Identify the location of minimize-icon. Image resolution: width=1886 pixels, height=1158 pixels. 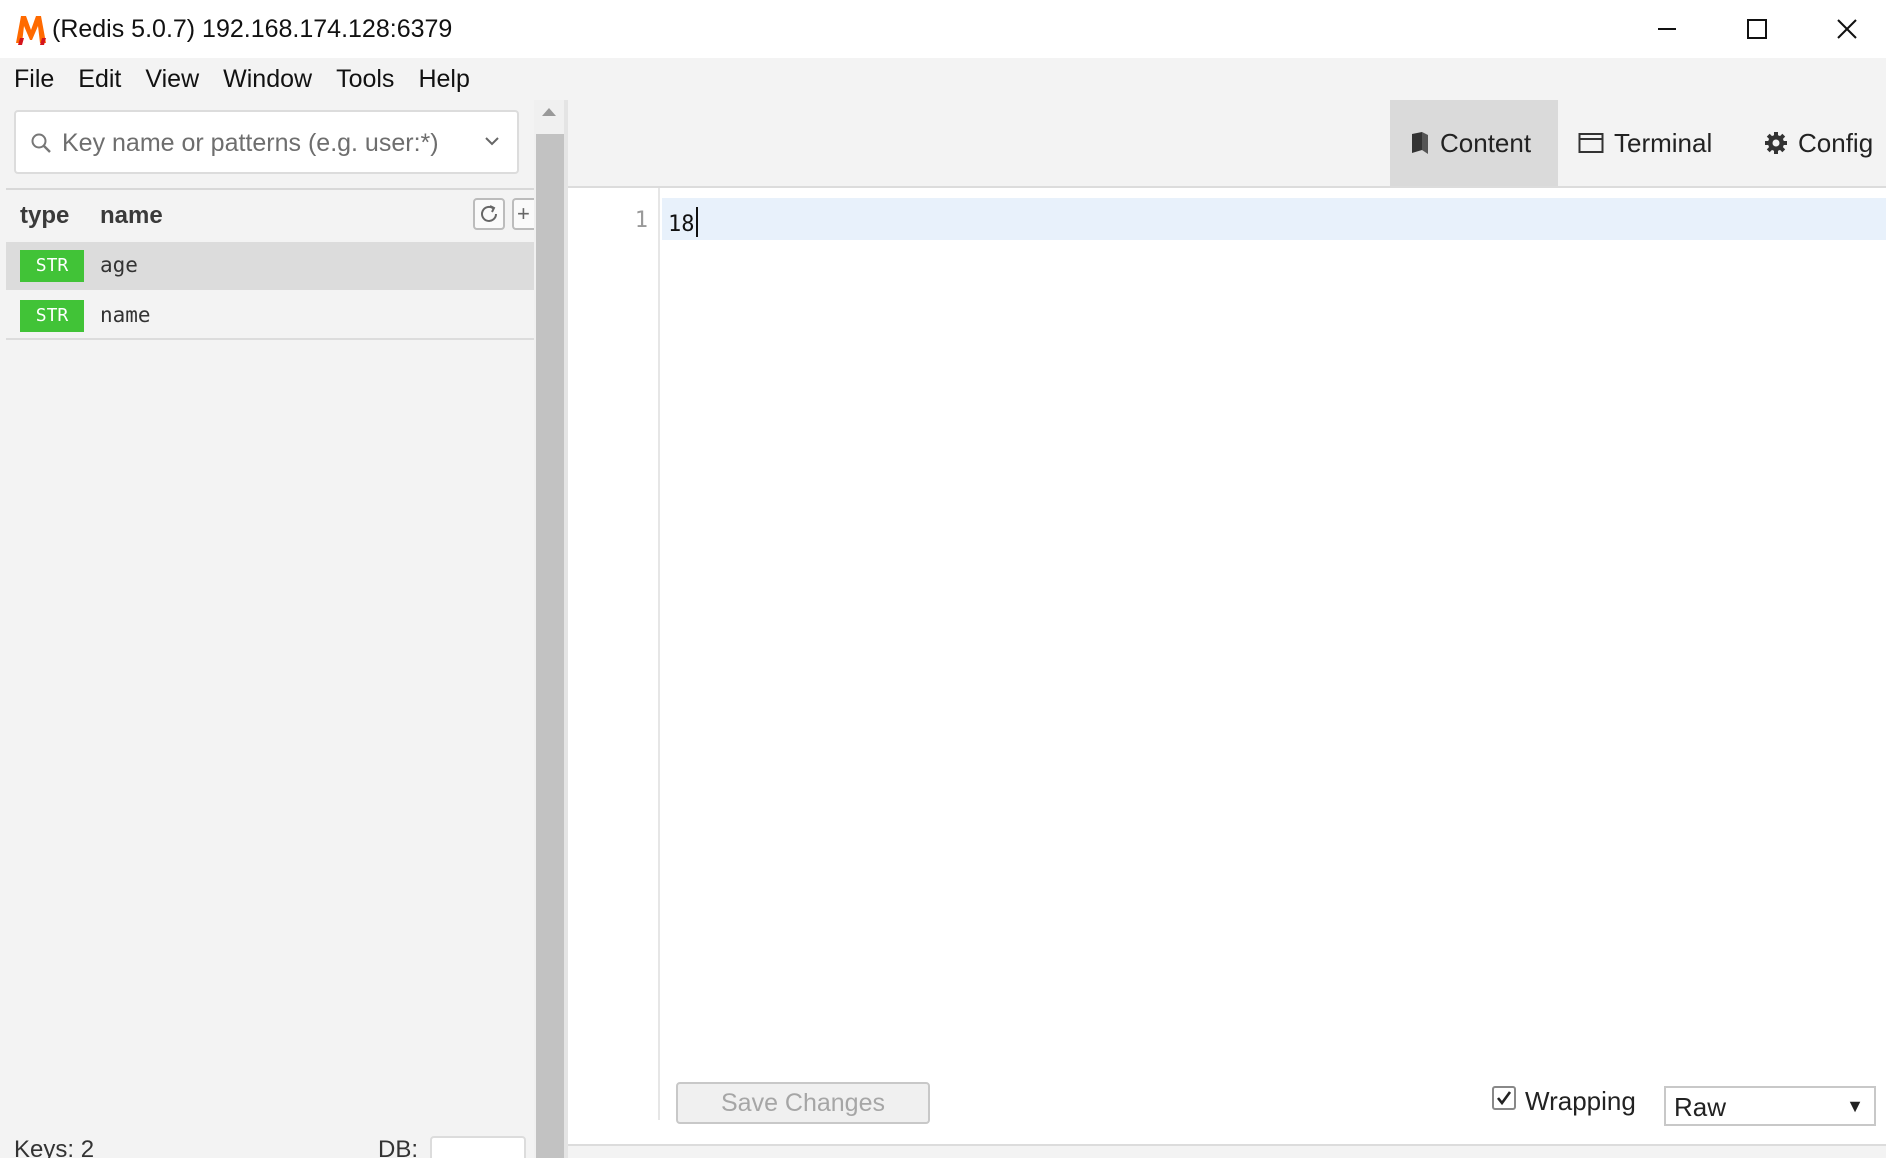
(1667, 29).